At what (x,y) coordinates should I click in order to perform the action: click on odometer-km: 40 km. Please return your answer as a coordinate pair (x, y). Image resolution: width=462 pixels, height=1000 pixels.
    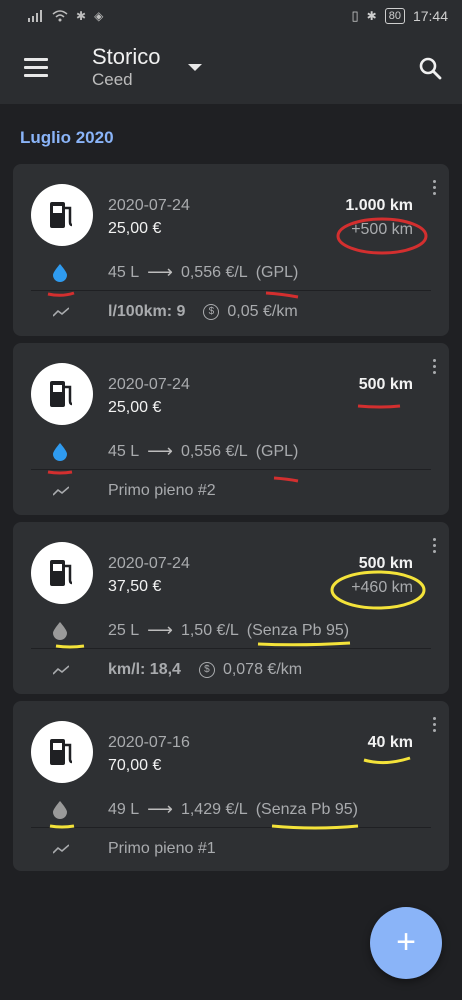
    Looking at the image, I should click on (390, 742).